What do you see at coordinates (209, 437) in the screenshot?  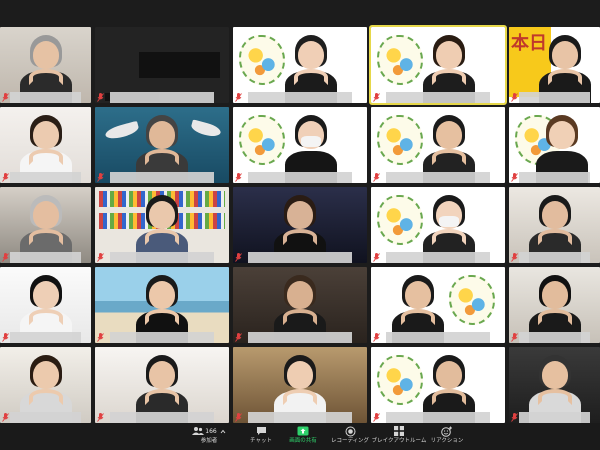 I see `participants-button: 166 参加者` at bounding box center [209, 437].